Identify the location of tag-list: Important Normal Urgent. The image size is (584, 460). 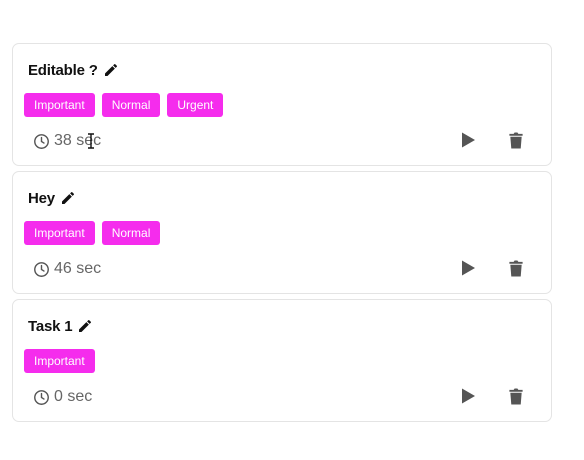
(124, 105).